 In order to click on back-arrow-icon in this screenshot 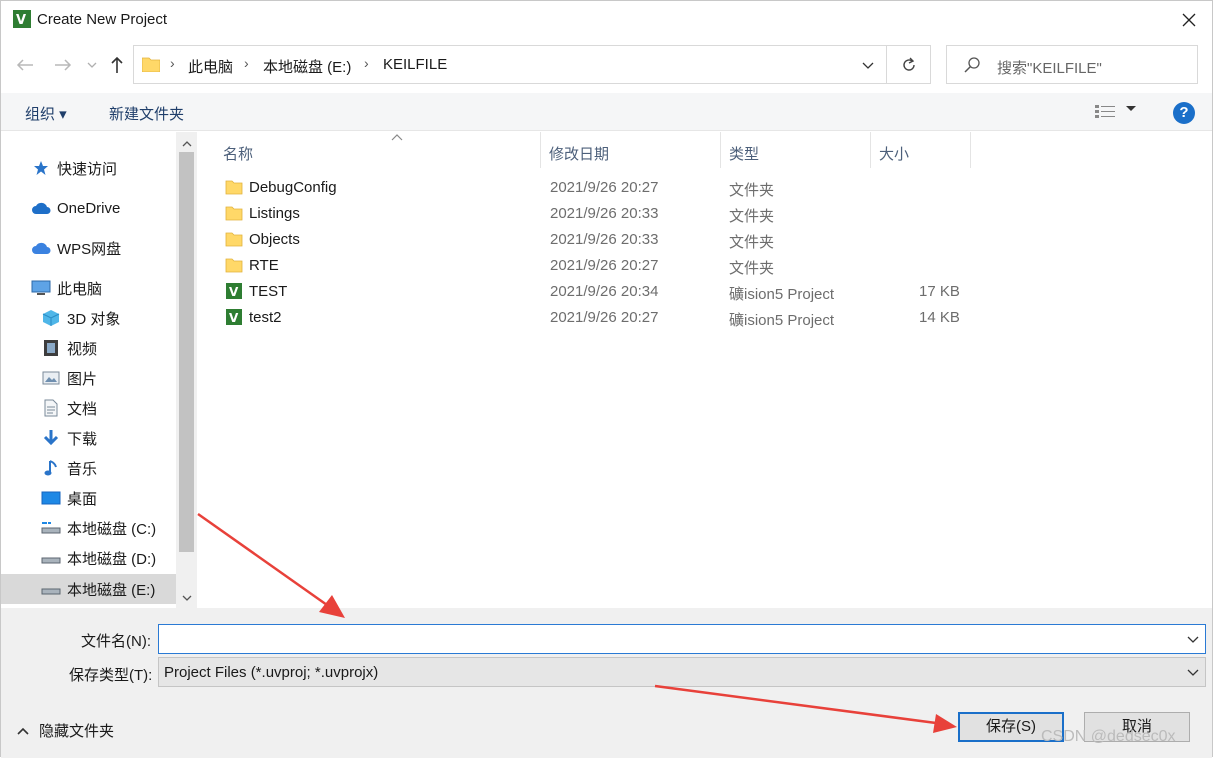, I will do `click(24, 65)`.